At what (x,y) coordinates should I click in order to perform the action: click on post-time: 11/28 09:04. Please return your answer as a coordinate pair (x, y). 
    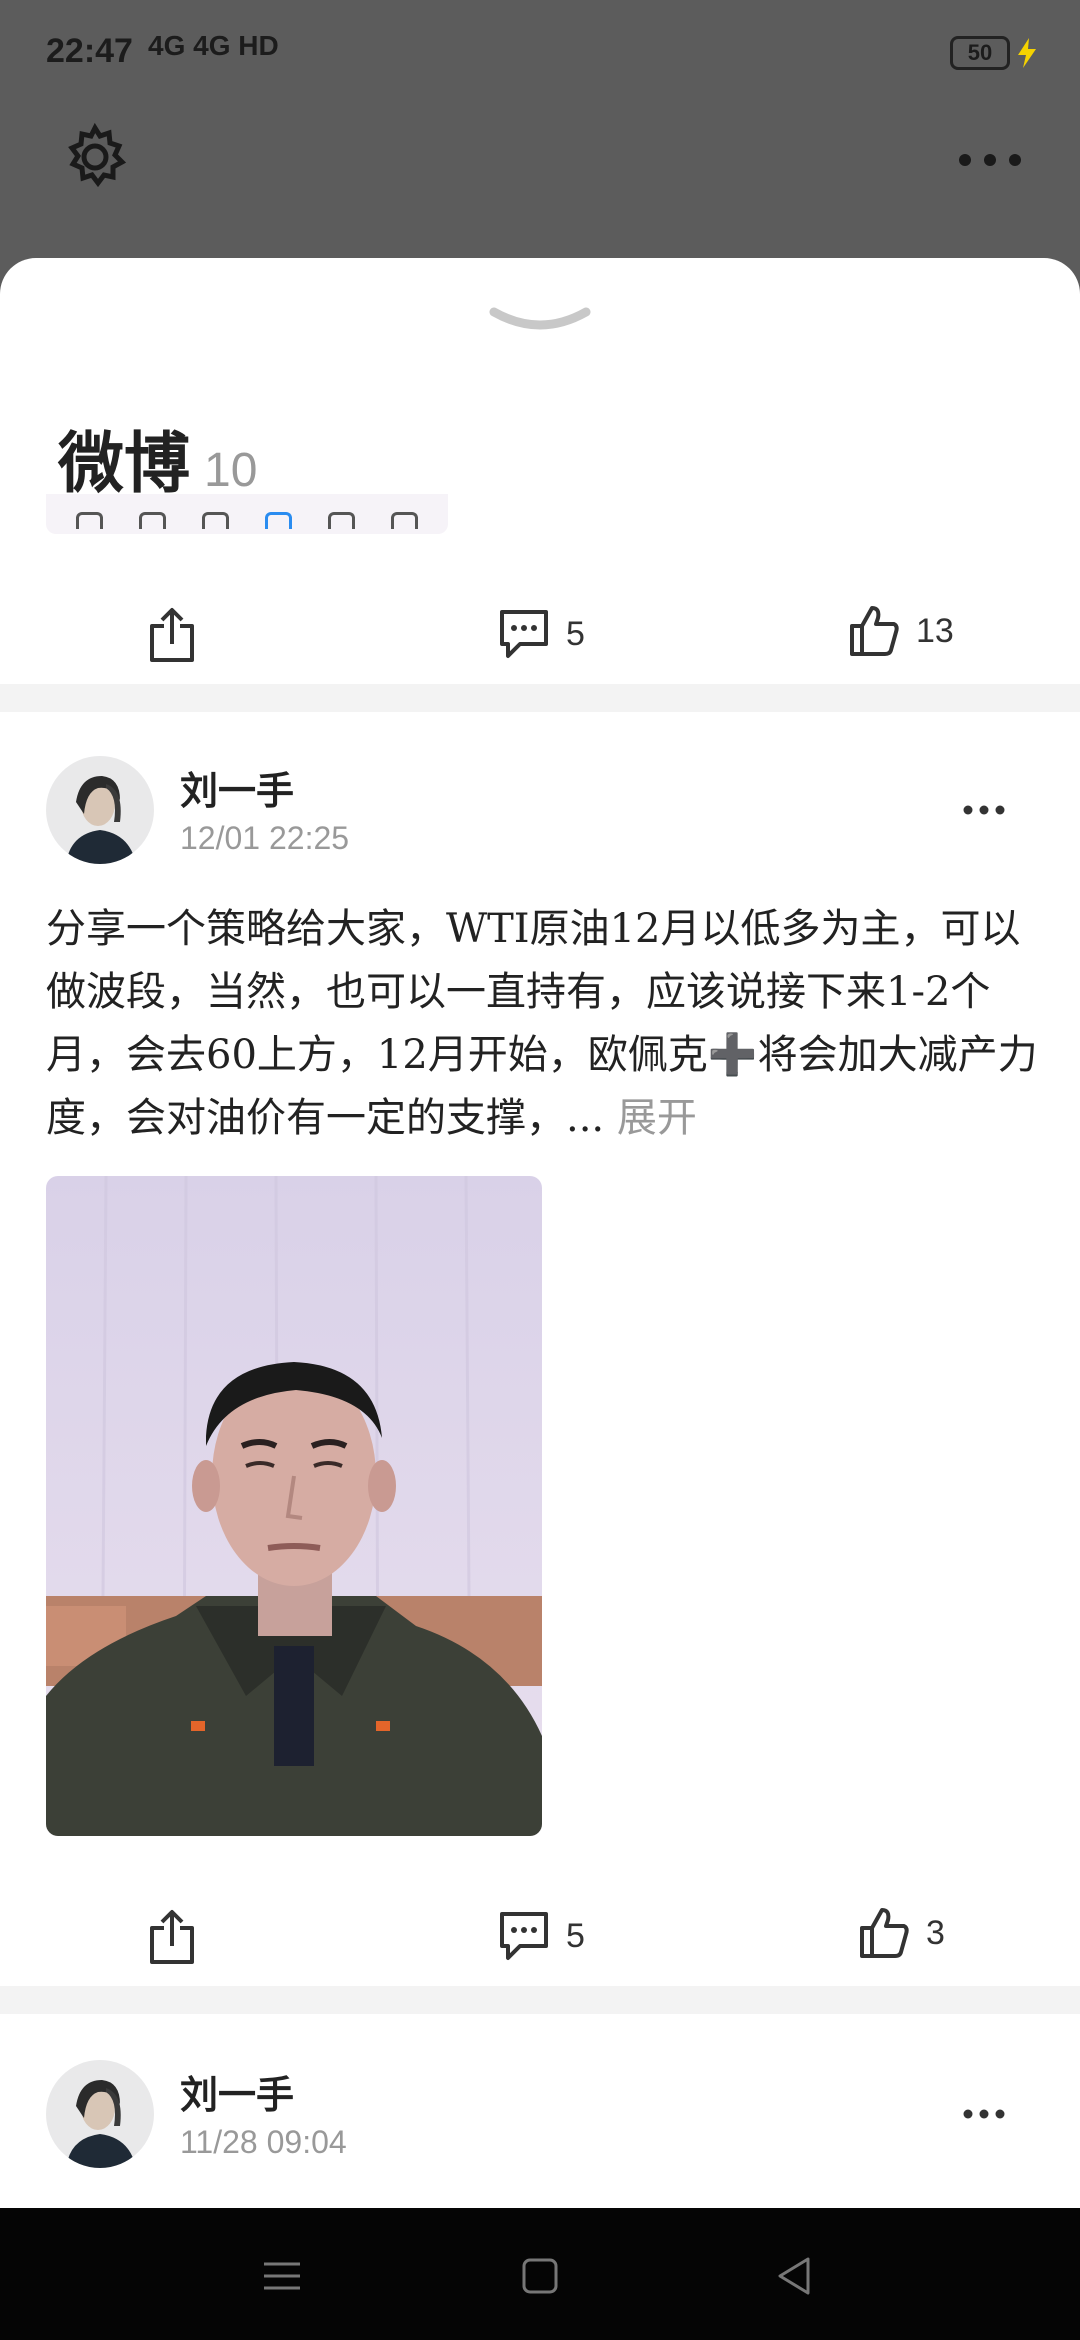
    Looking at the image, I should click on (263, 2142).